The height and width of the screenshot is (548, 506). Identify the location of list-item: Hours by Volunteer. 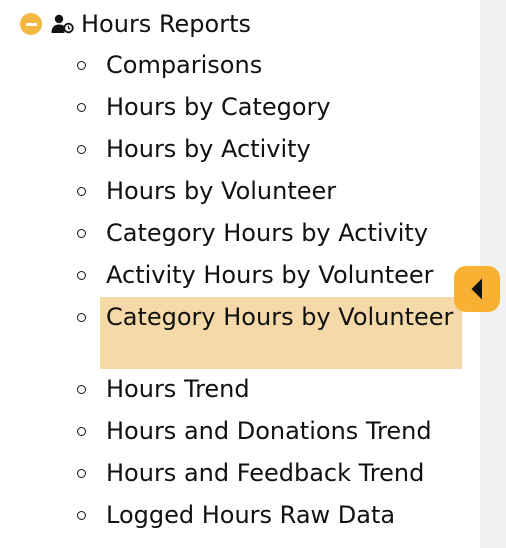
(240, 192).